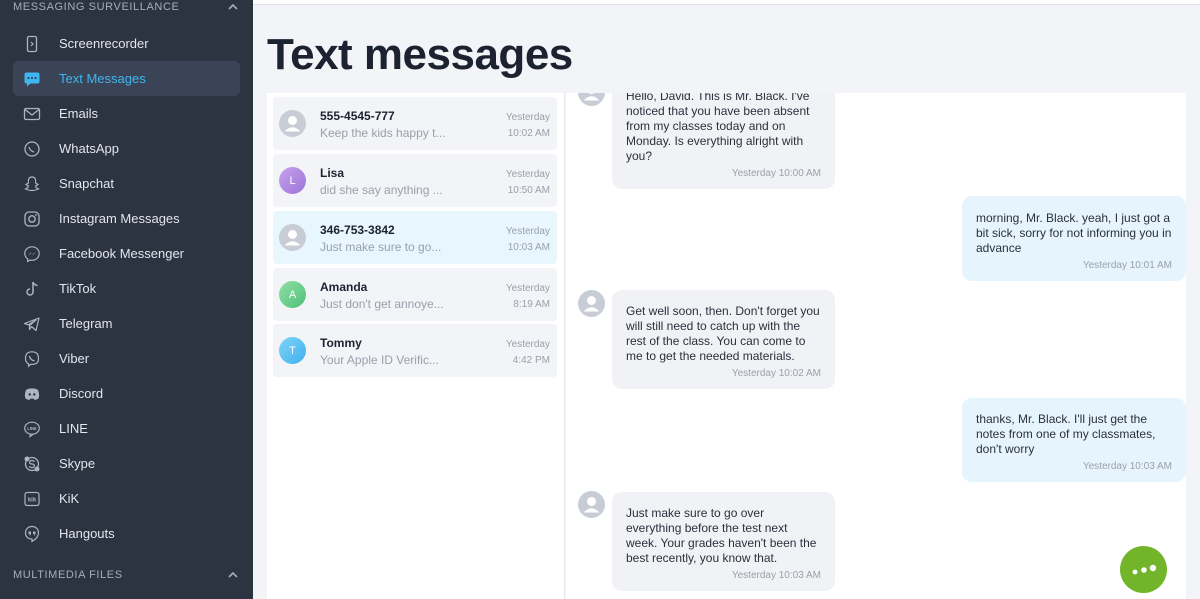 This screenshot has width=1200, height=599. Describe the element at coordinates (126, 463) in the screenshot. I see `sidebar-item-skype: Skype` at that location.